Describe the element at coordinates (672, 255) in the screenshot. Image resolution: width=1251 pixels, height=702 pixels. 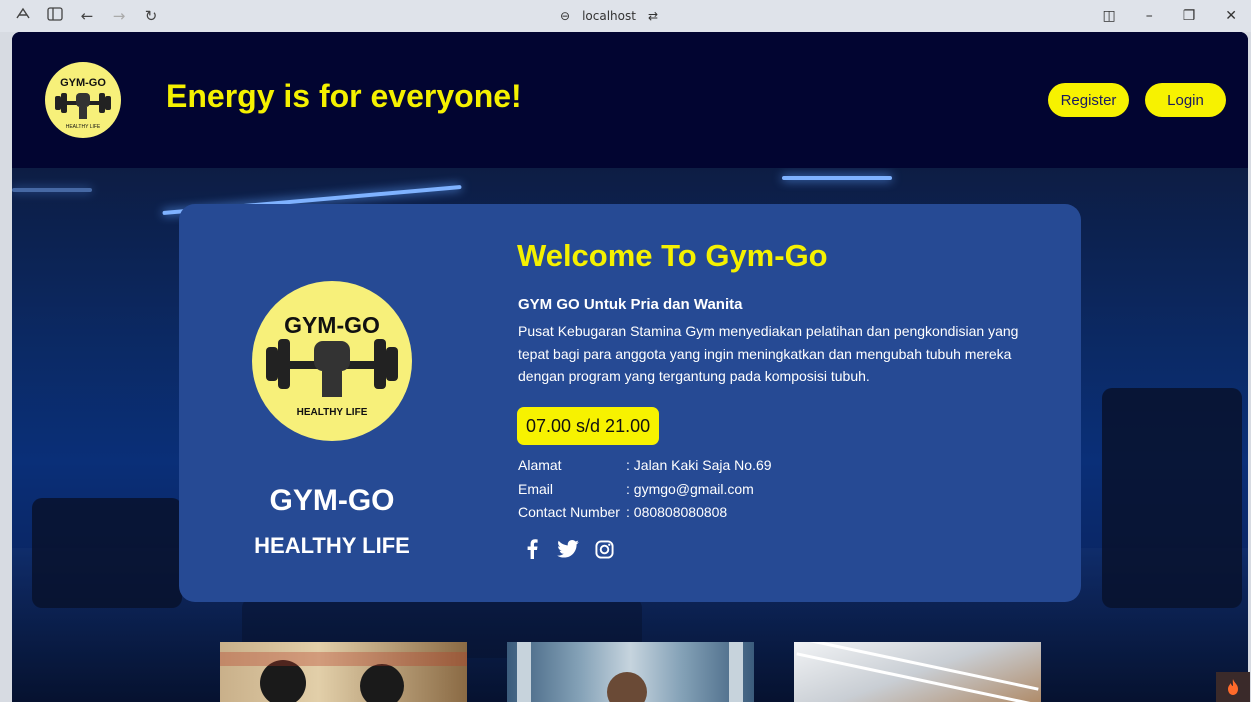
I see `welcome-title: Welcome To Gym-Go` at that location.